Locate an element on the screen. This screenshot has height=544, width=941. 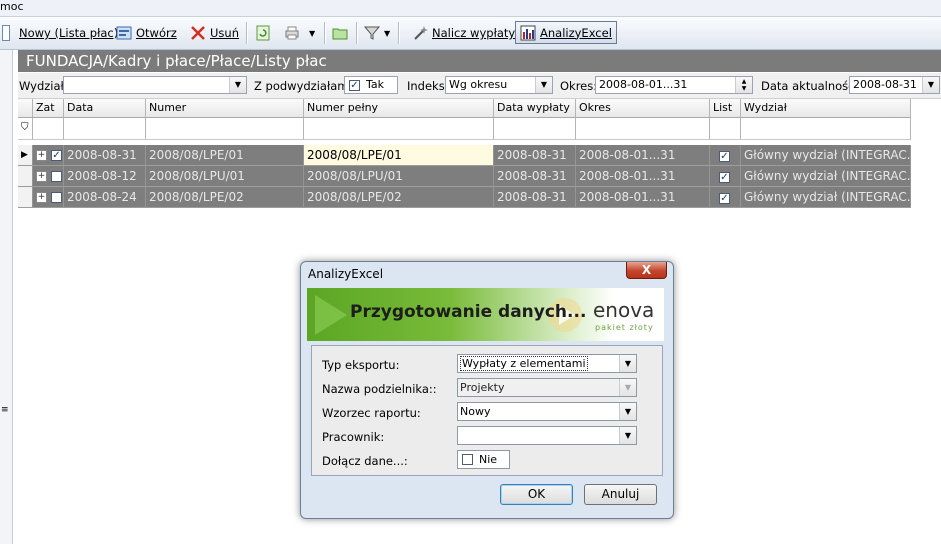
report-template-label: Wzorzec raportu: is located at coordinates (371, 413).